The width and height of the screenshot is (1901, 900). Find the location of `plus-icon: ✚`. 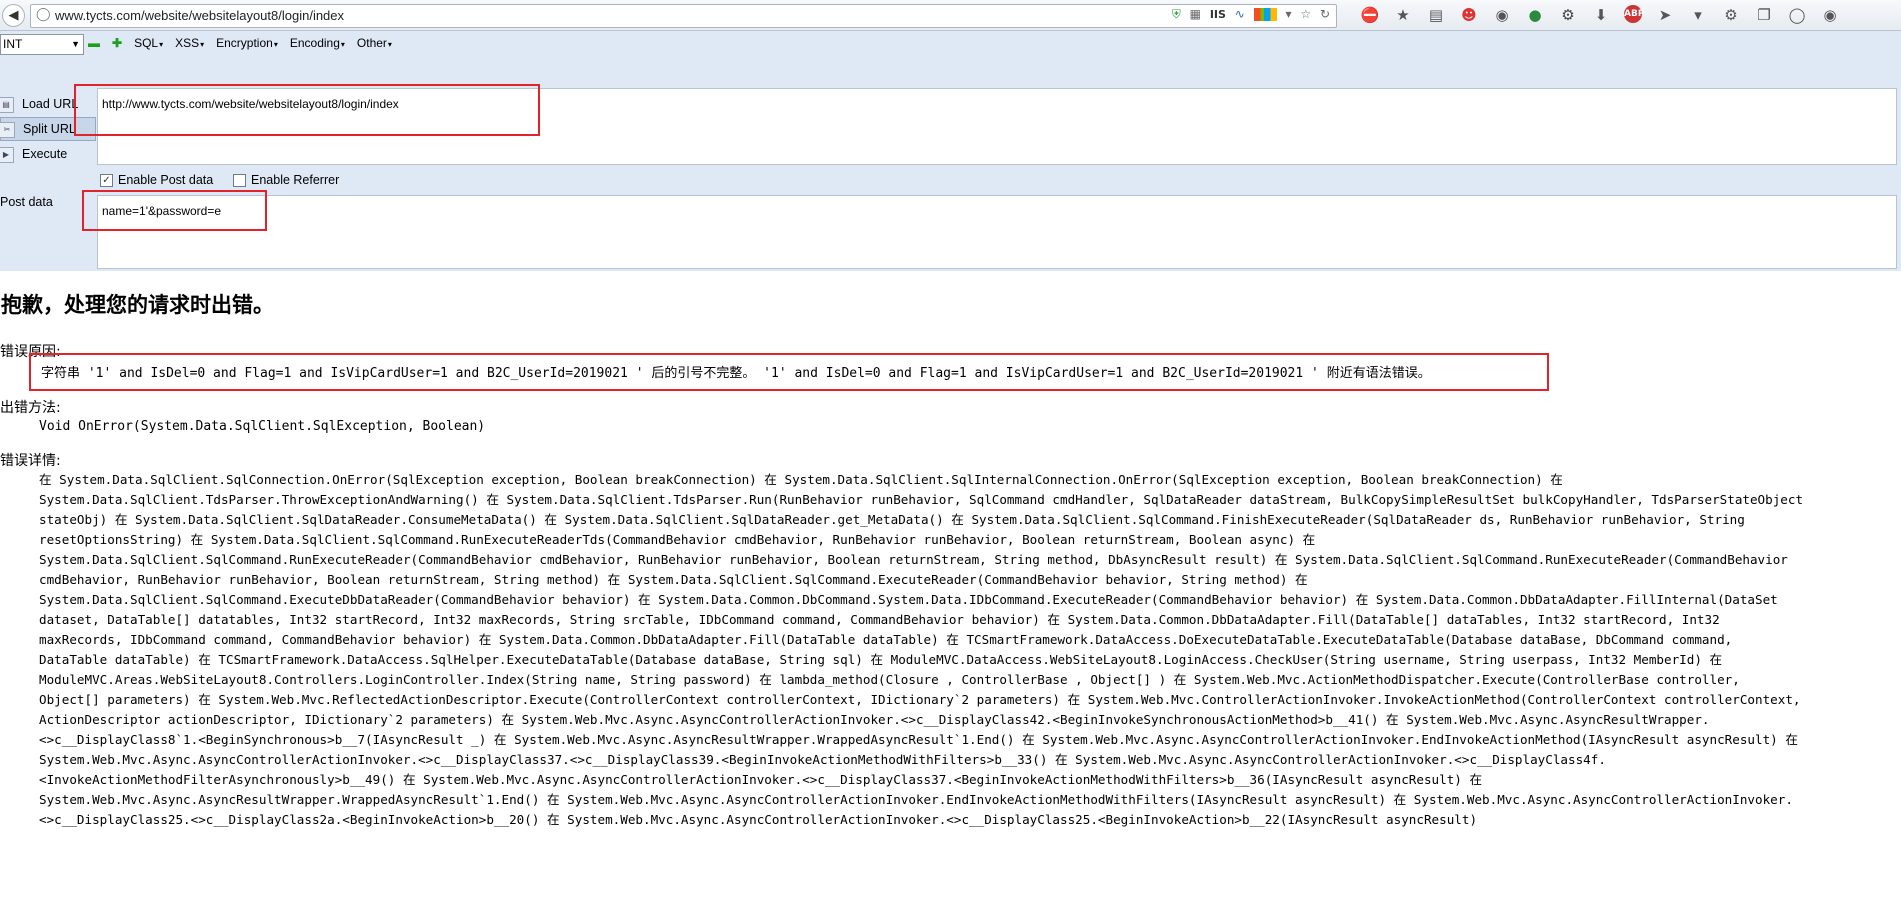

plus-icon: ✚ is located at coordinates (117, 43).